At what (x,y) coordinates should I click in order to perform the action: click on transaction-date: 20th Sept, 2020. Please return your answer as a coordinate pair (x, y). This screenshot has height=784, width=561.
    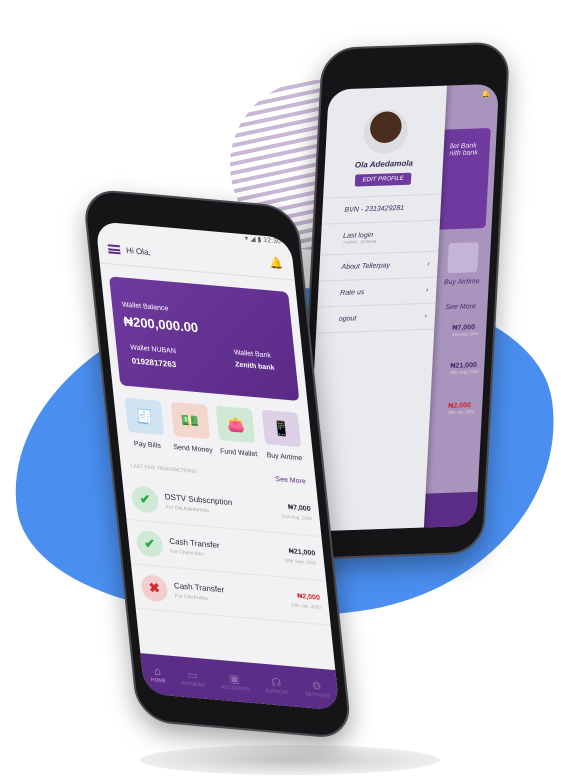
    Looking at the image, I should click on (300, 561).